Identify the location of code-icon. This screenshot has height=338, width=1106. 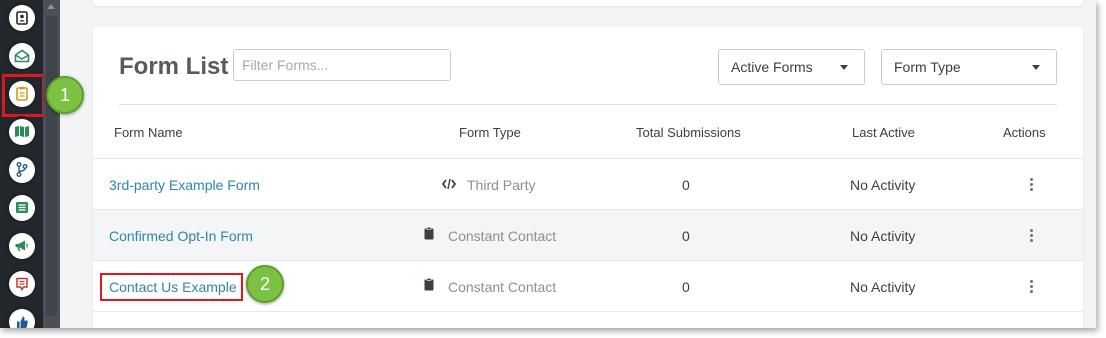
(449, 185).